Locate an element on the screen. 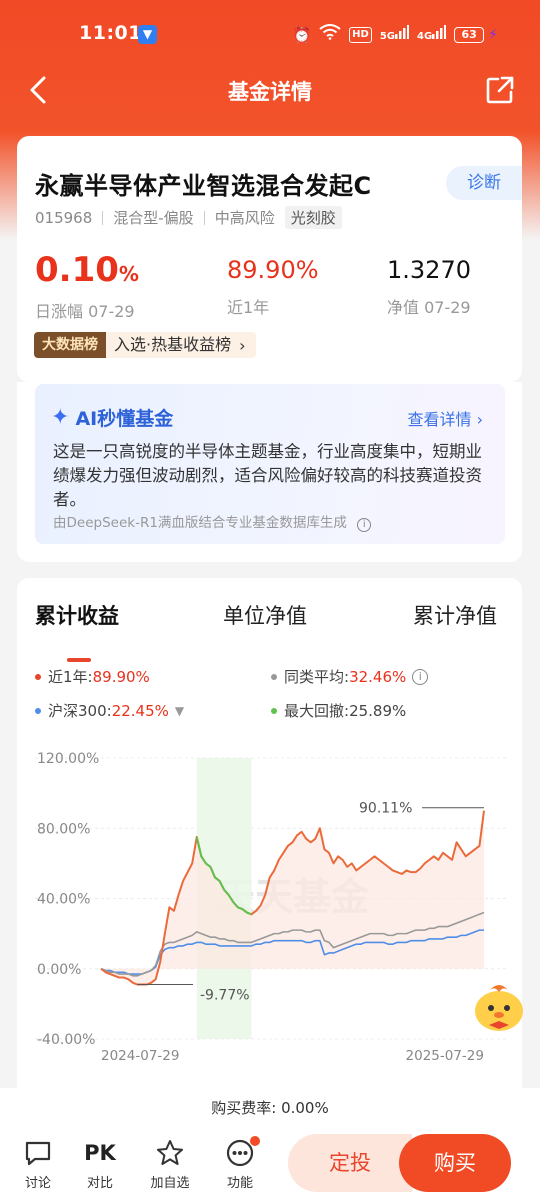 The width and height of the screenshot is (540, 1200). daily-change-unit: % is located at coordinates (128, 274).